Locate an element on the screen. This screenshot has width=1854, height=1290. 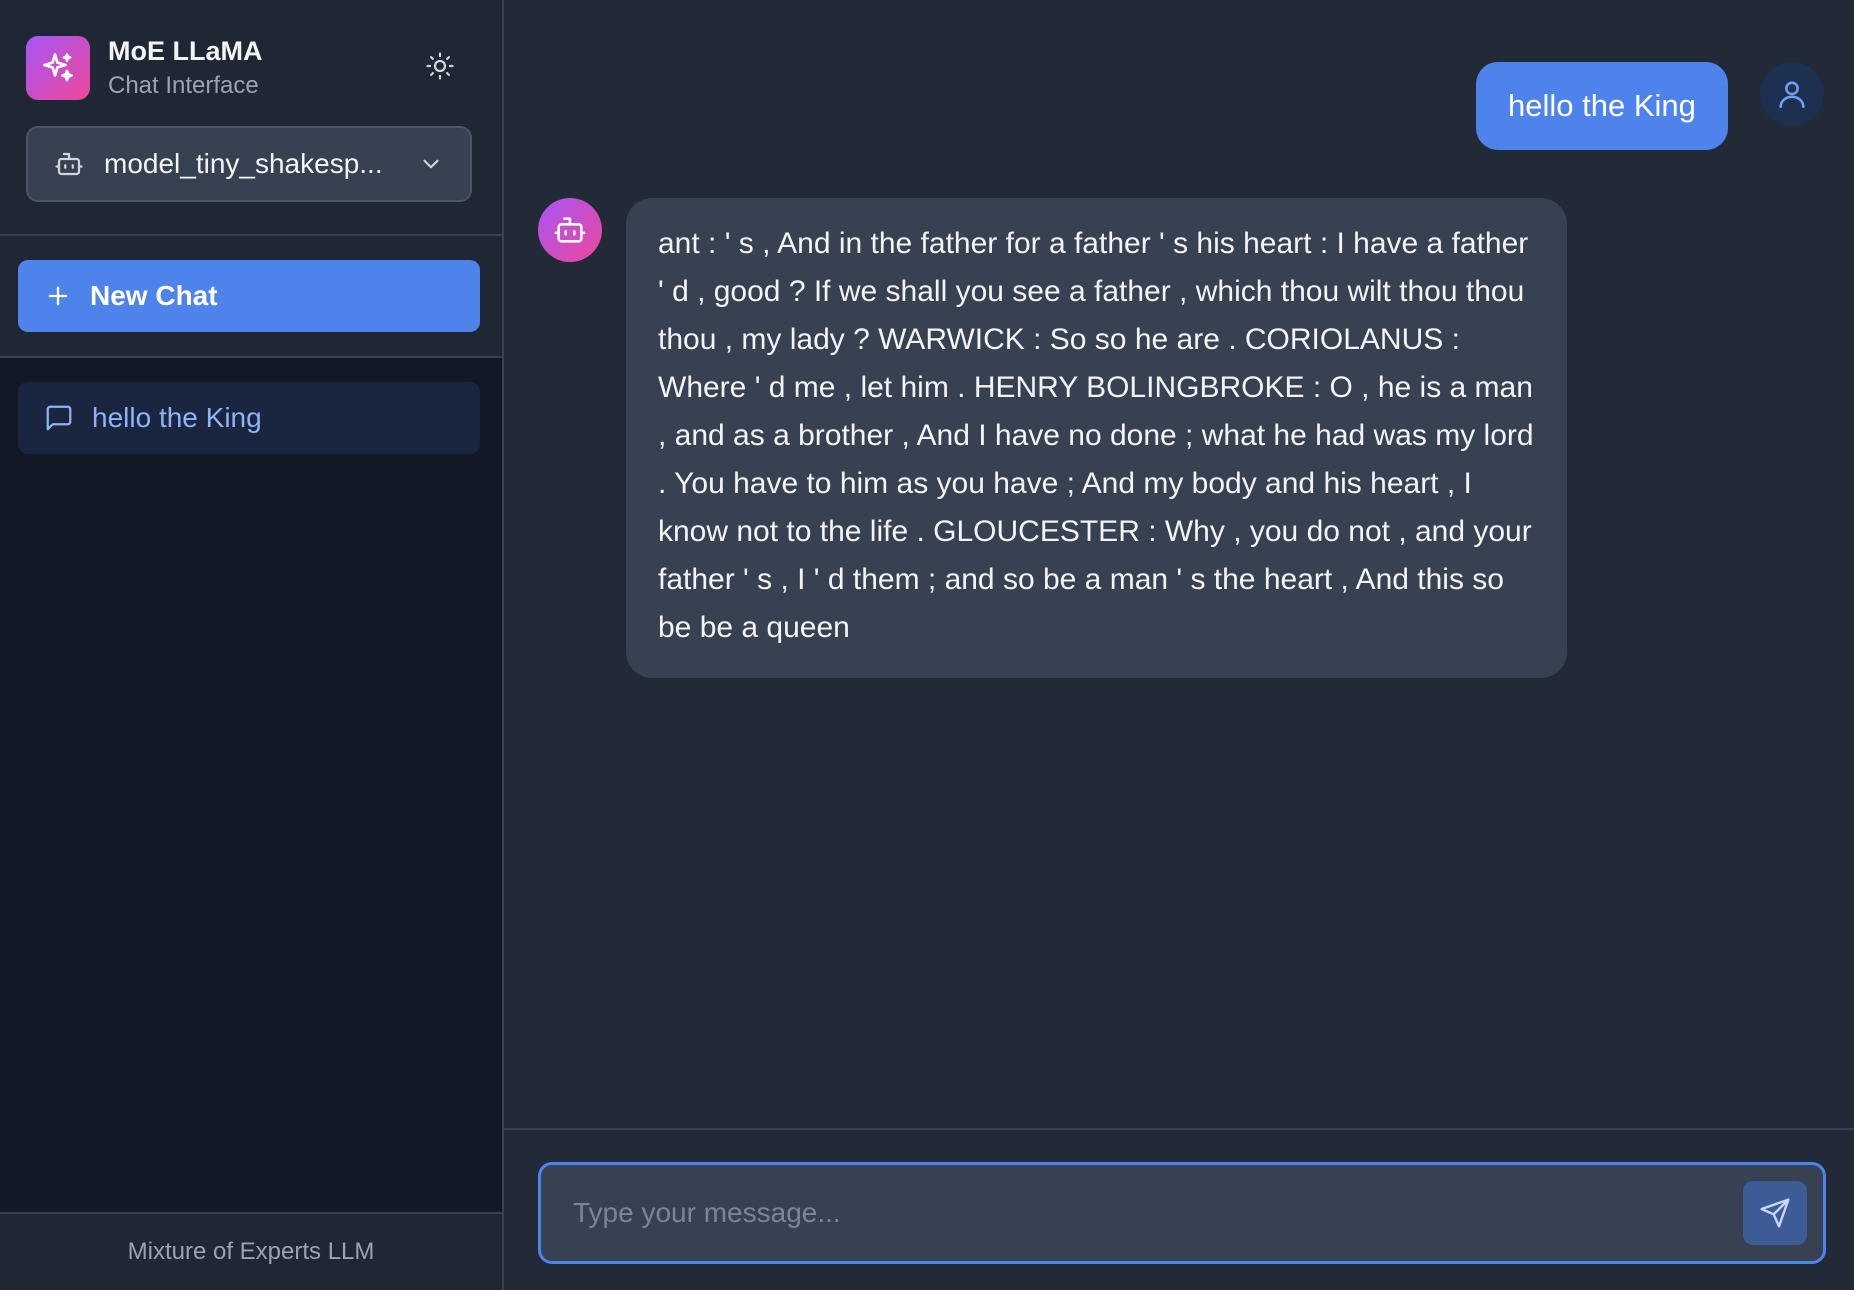
brand: MoE LLaMA Chat Interface is located at coordinates (144, 68).